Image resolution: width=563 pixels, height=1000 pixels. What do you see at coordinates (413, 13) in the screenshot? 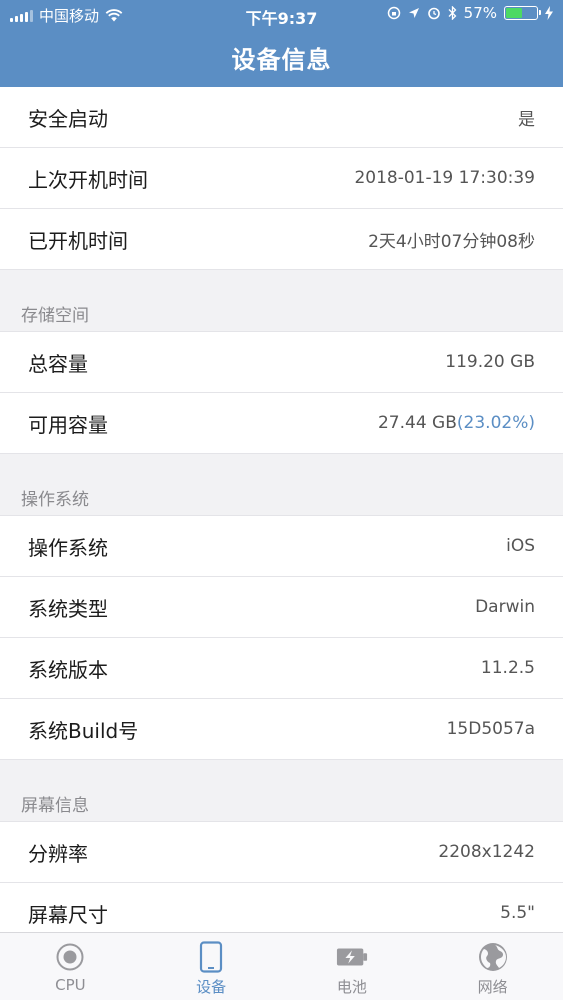
I see `location-icon` at bounding box center [413, 13].